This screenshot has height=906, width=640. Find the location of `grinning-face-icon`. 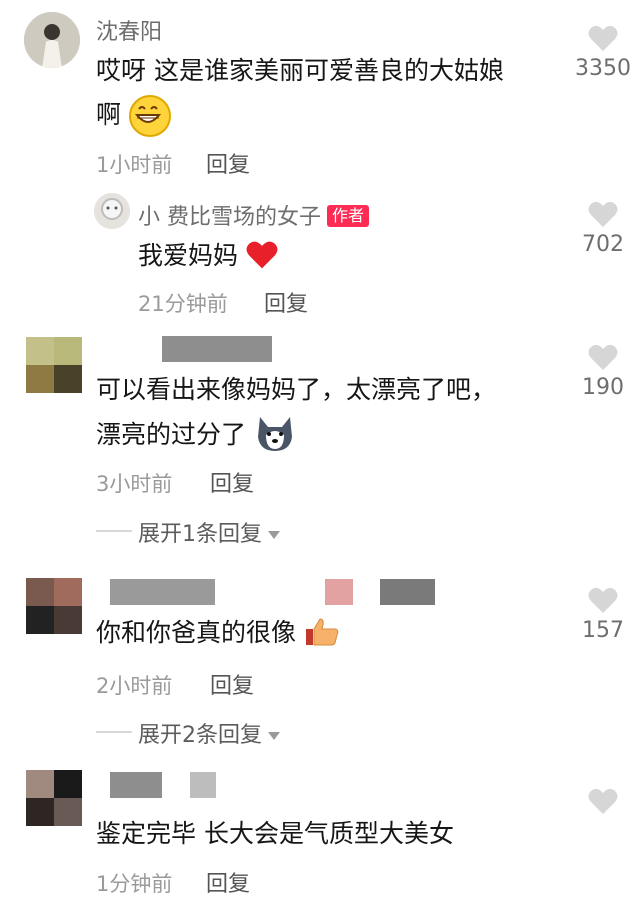

grinning-face-icon is located at coordinates (149, 116).